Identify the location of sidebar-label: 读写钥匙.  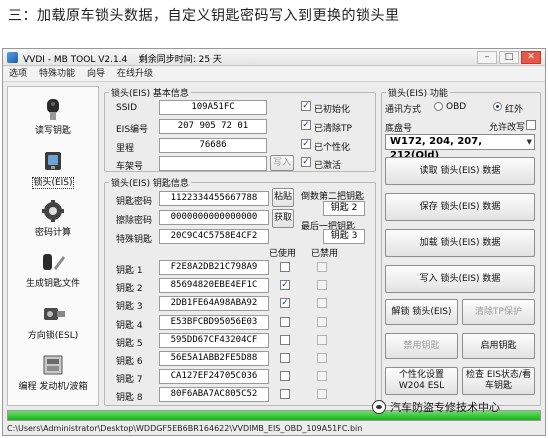
(52, 131).